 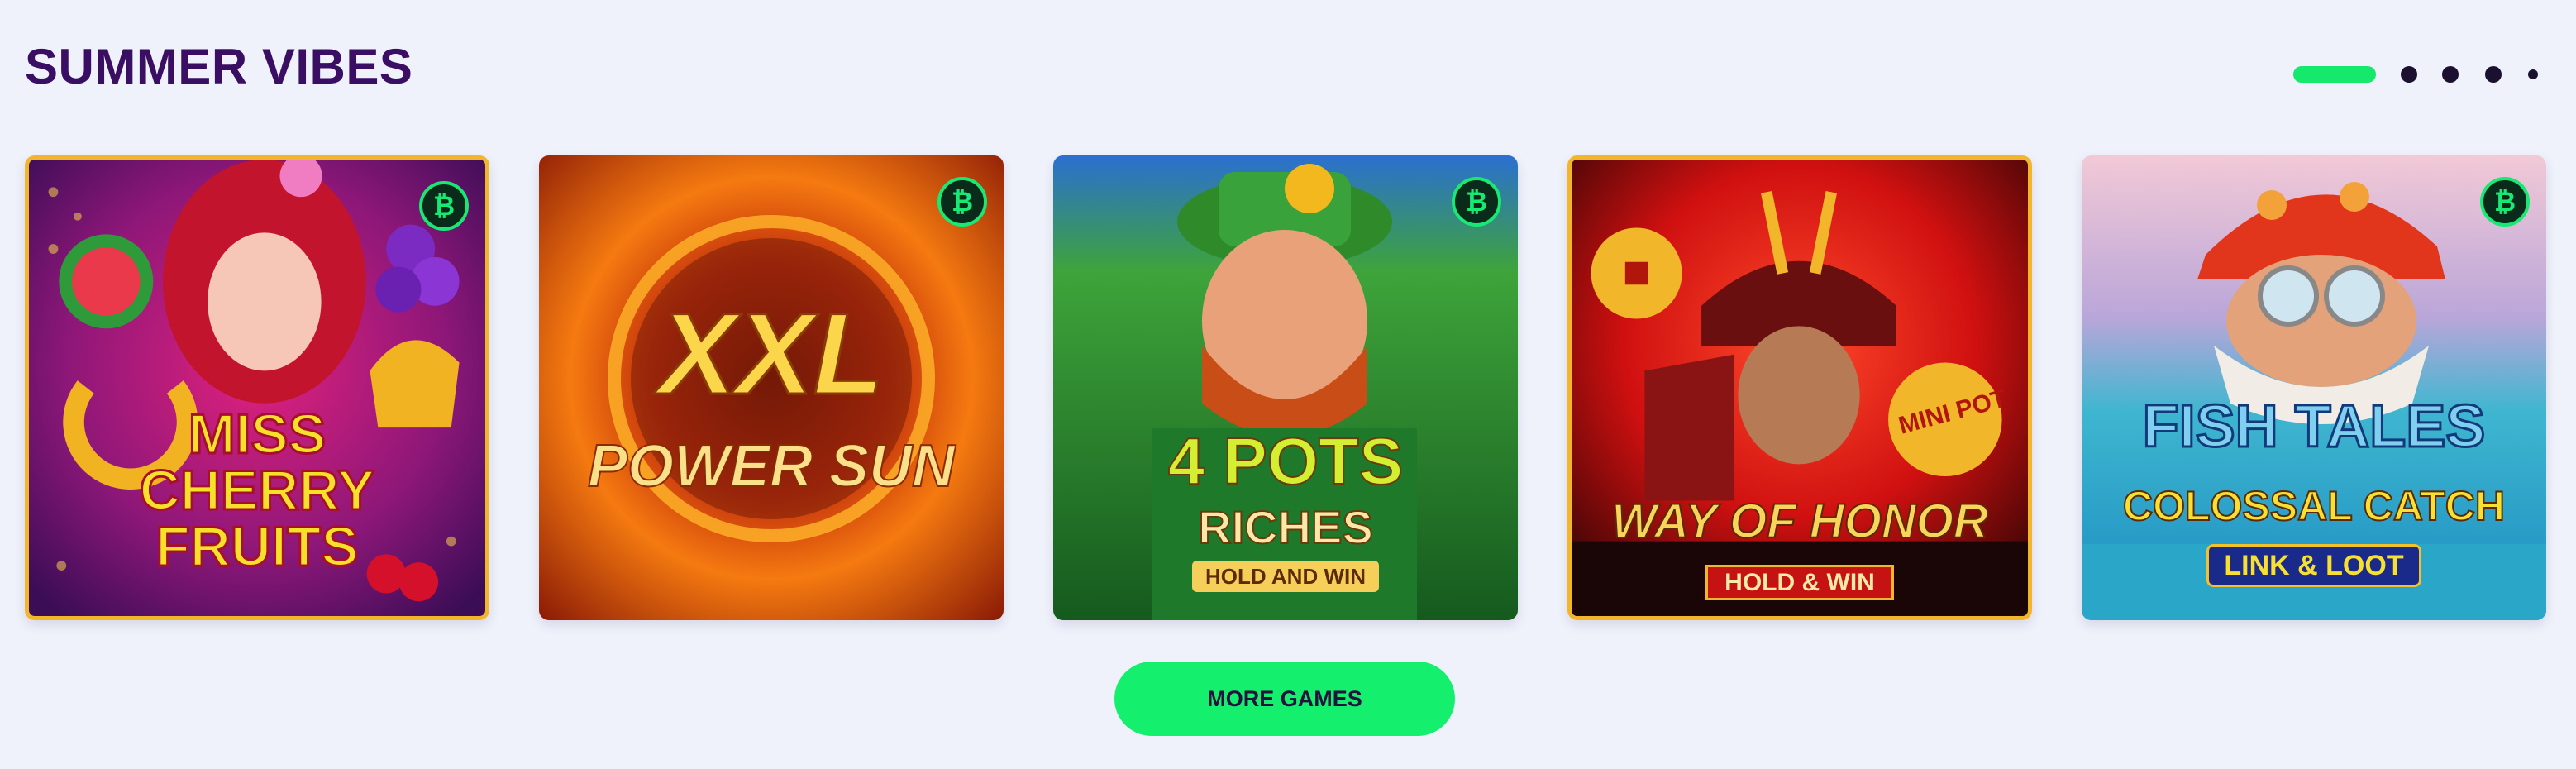 What do you see at coordinates (257, 388) in the screenshot?
I see `game-tile-miss-cherry-fruits: ₿ MISS CHERRY FRUITS` at bounding box center [257, 388].